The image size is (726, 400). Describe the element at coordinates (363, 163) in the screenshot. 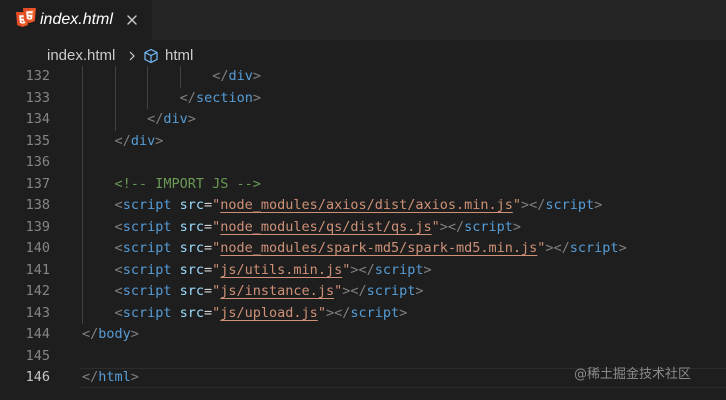

I see `code-line: 136` at that location.